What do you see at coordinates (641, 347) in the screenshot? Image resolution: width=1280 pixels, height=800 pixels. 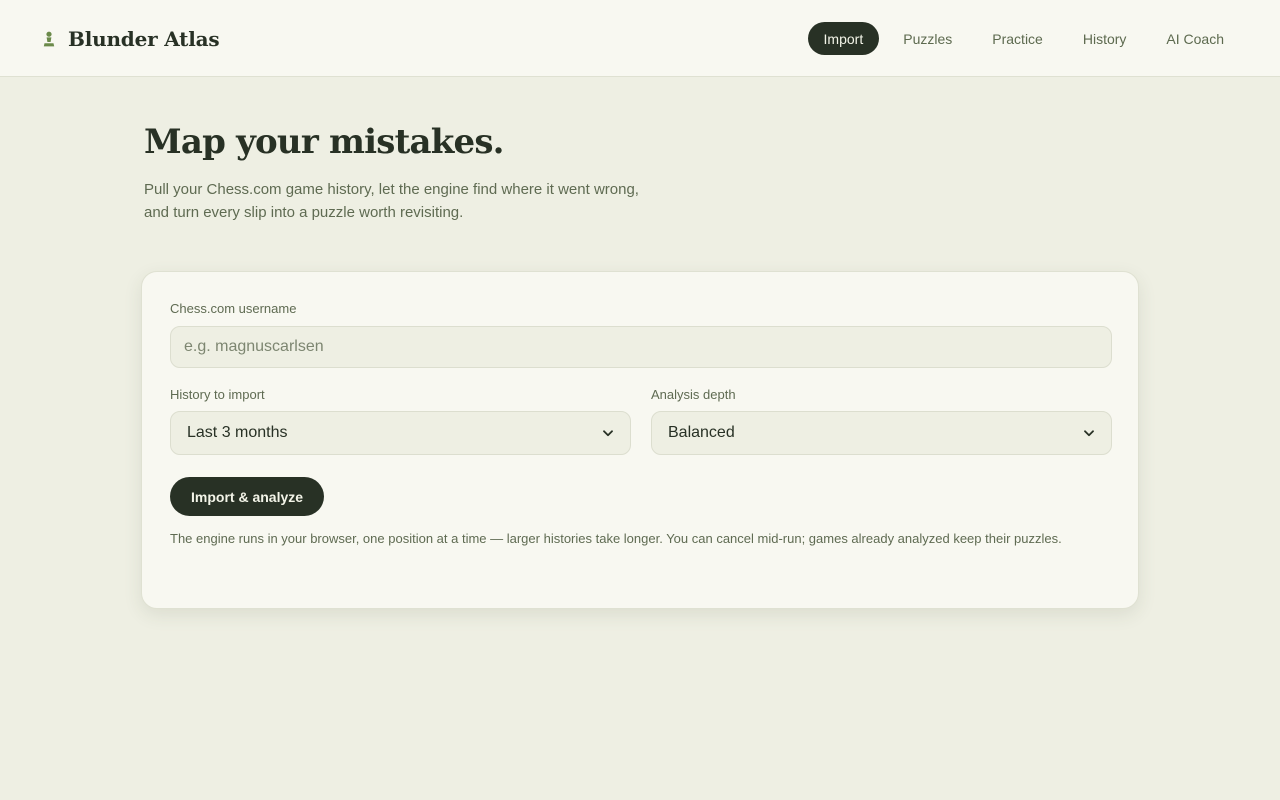 I see `username-input` at bounding box center [641, 347].